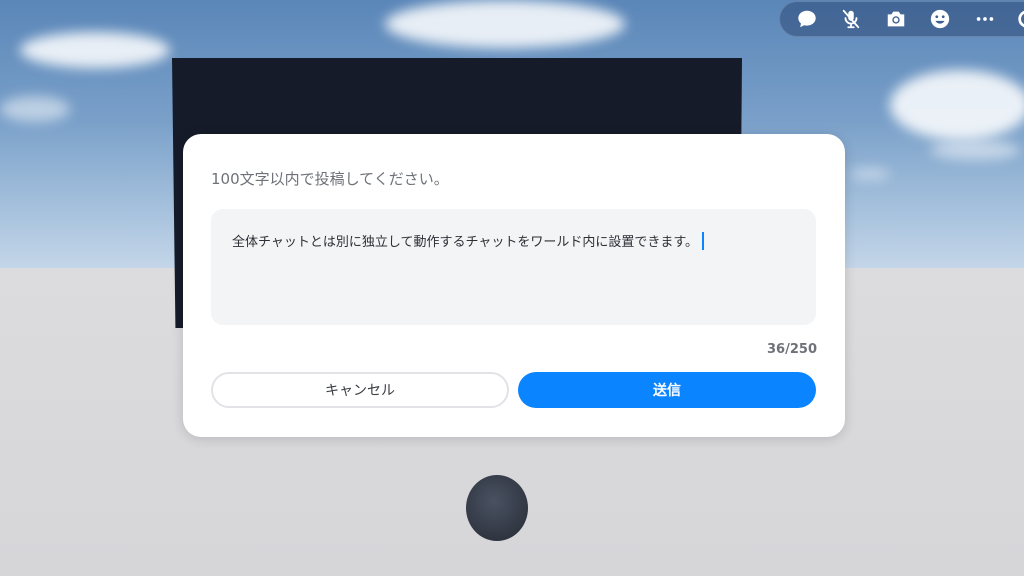  What do you see at coordinates (703, 241) in the screenshot?
I see `text-caret` at bounding box center [703, 241].